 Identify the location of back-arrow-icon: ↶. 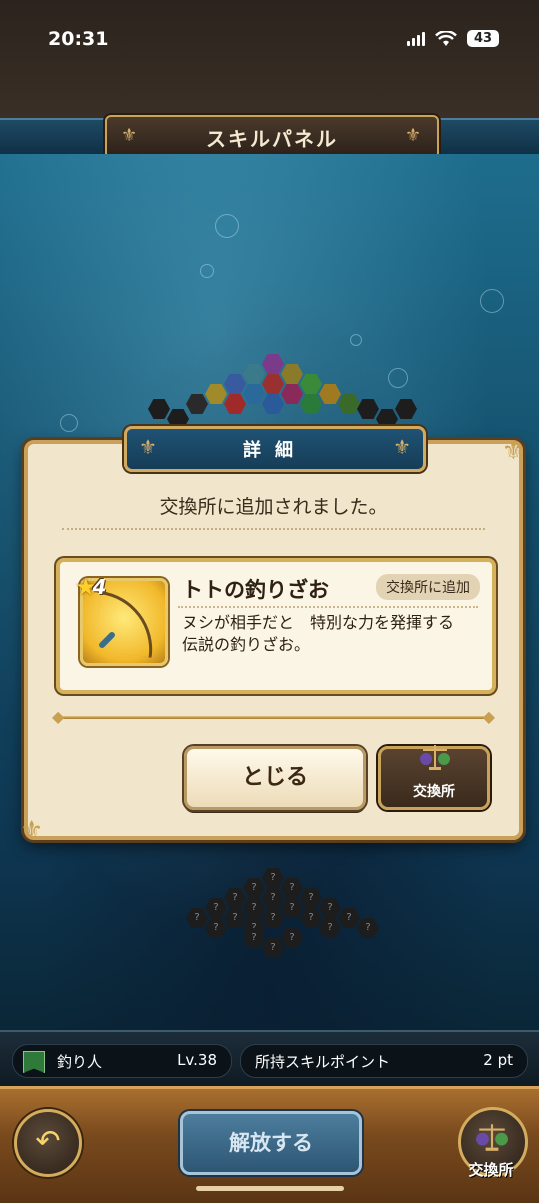
(48, 1141).